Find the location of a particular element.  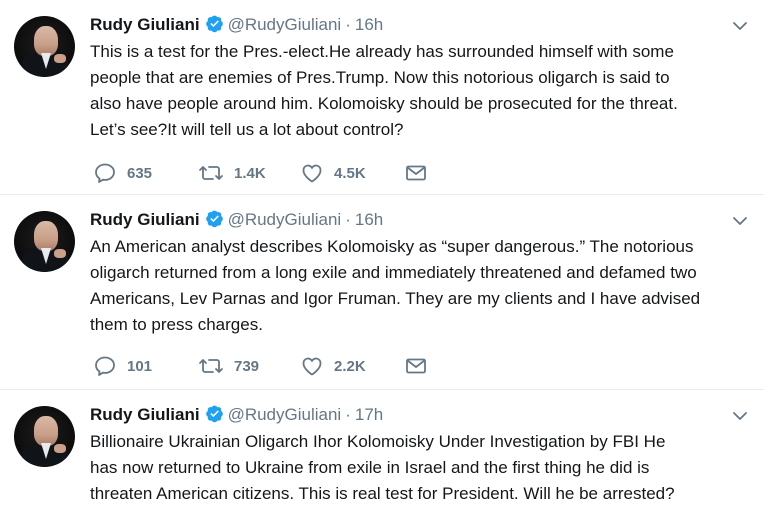

reply-count: 635 is located at coordinates (140, 173).